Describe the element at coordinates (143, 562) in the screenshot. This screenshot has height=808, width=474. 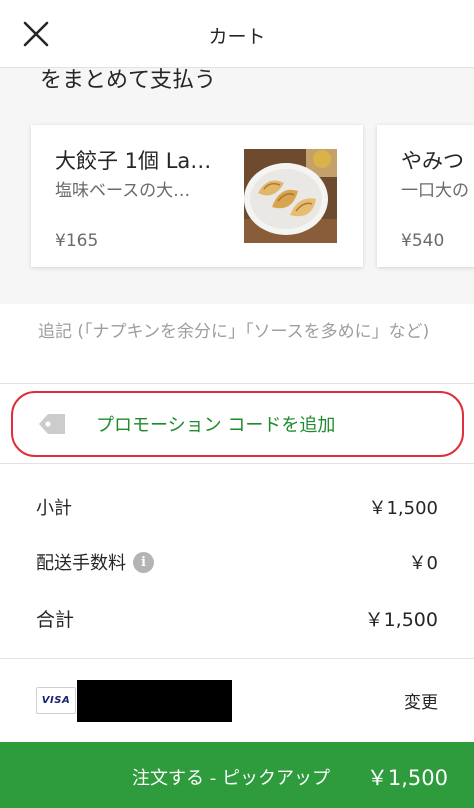
I see `info-icon: i` at that location.